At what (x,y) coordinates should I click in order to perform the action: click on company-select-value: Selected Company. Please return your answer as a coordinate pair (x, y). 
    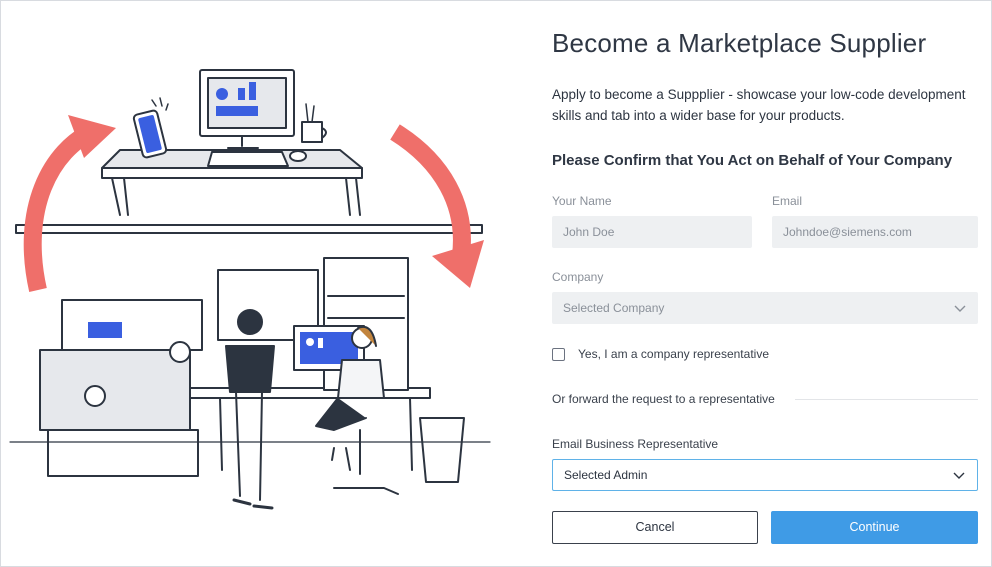
    Looking at the image, I should click on (614, 308).